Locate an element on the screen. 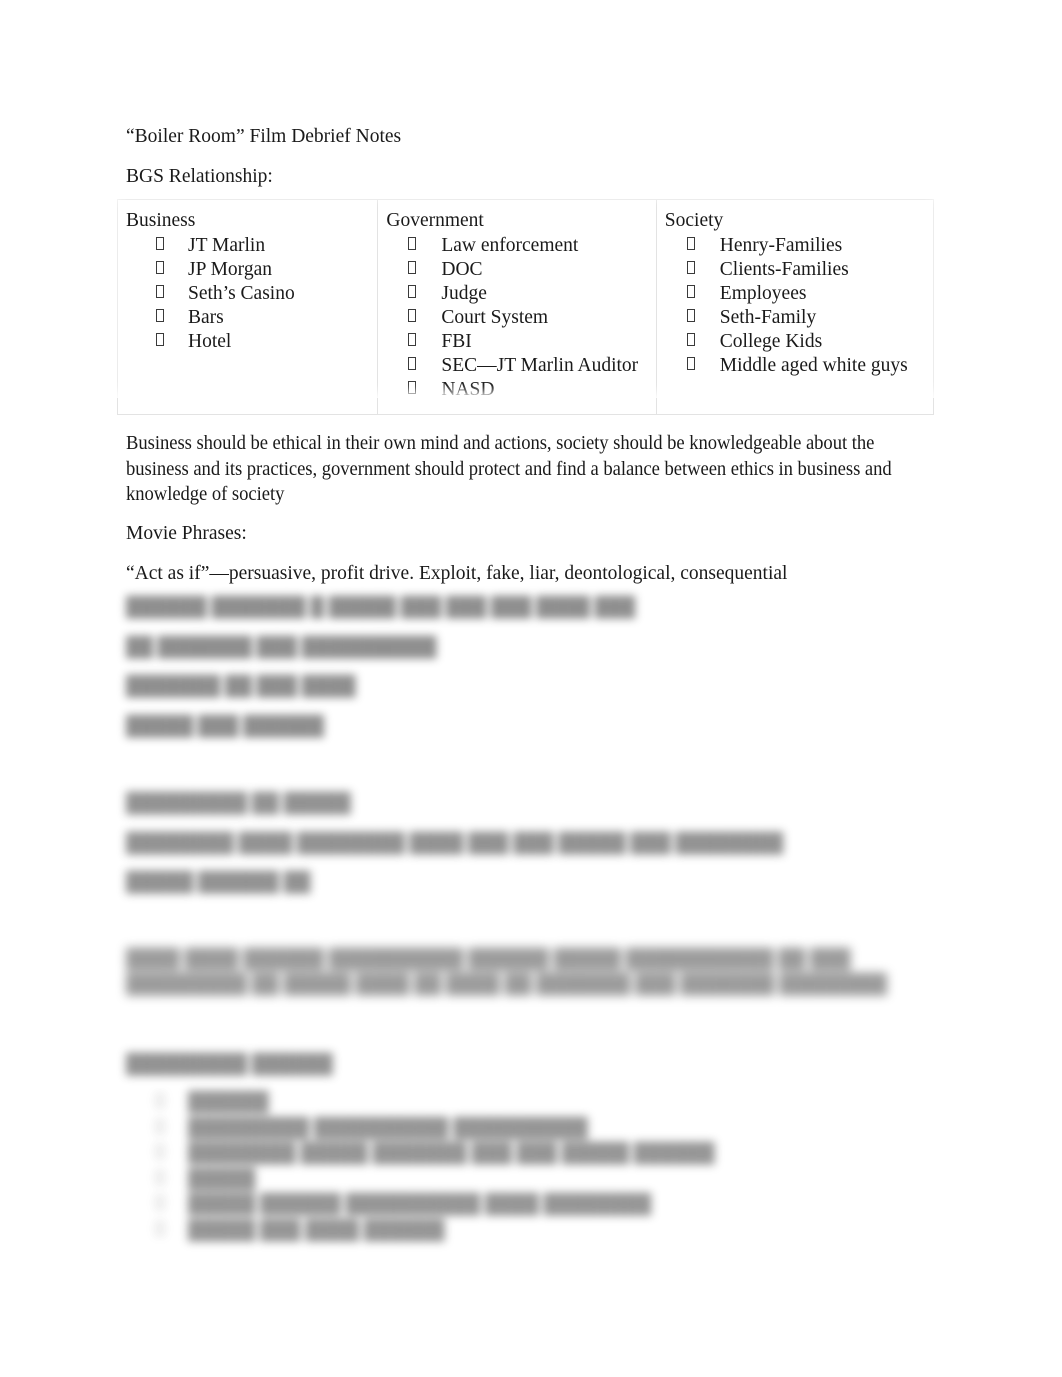  list-item: Law enforcement is located at coordinates (520, 246).